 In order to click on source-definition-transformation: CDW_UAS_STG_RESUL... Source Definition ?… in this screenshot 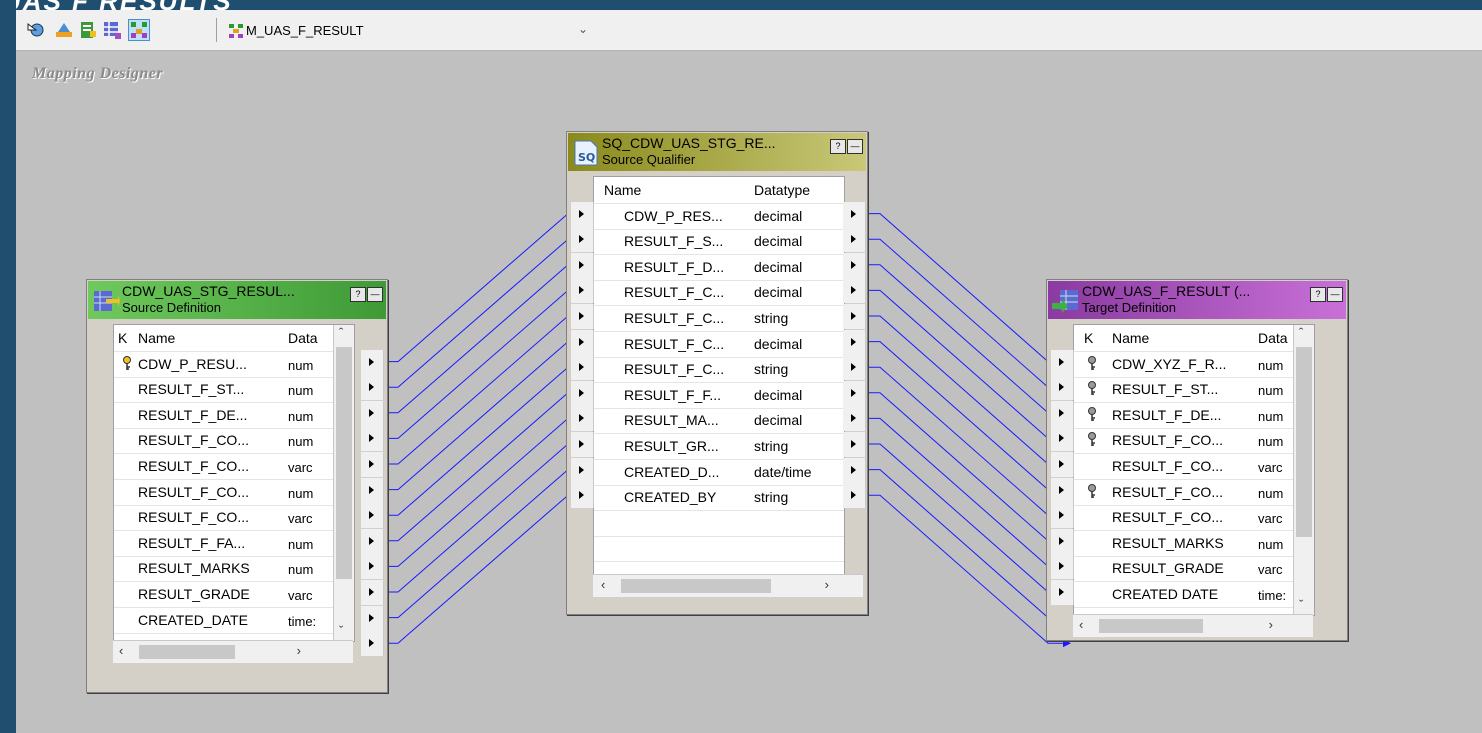, I will do `click(237, 486)`.